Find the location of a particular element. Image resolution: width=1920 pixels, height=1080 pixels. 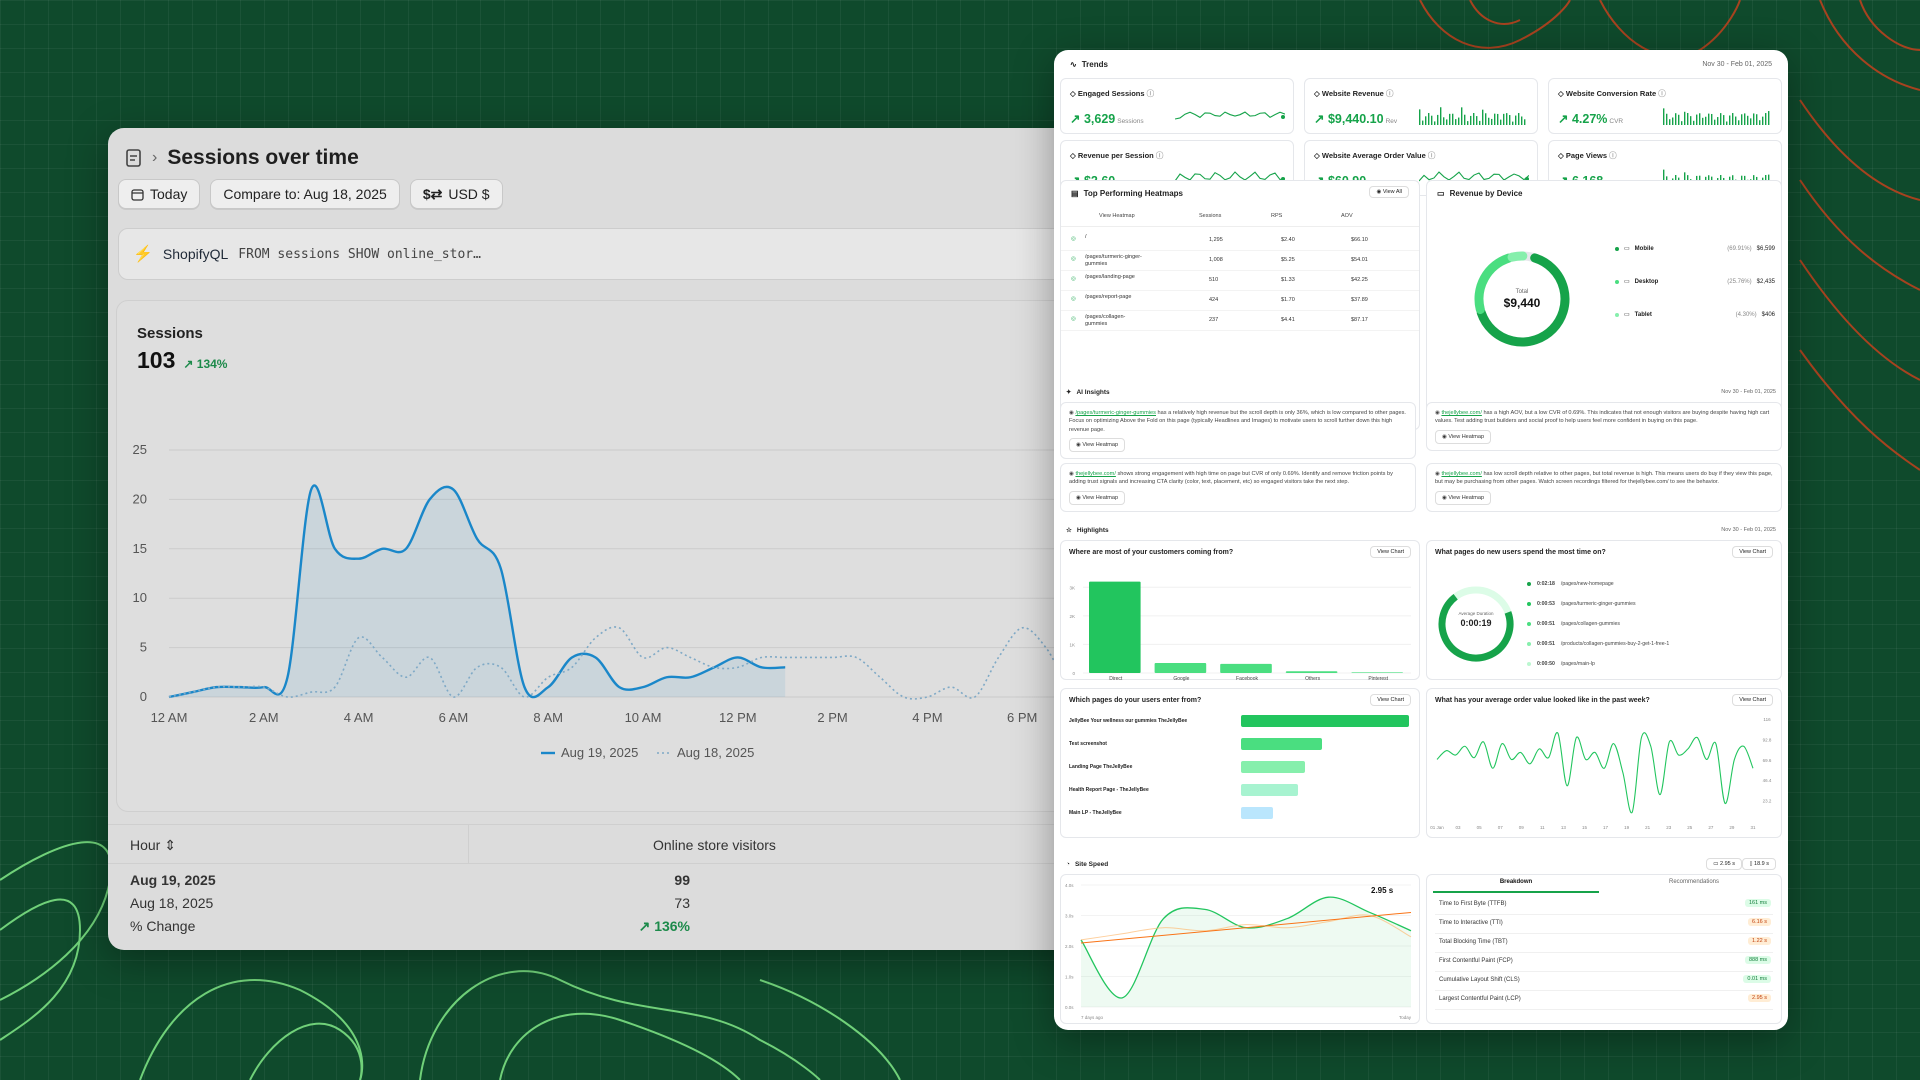

entry-view-chart-button: View Chart is located at coordinates (1390, 700).